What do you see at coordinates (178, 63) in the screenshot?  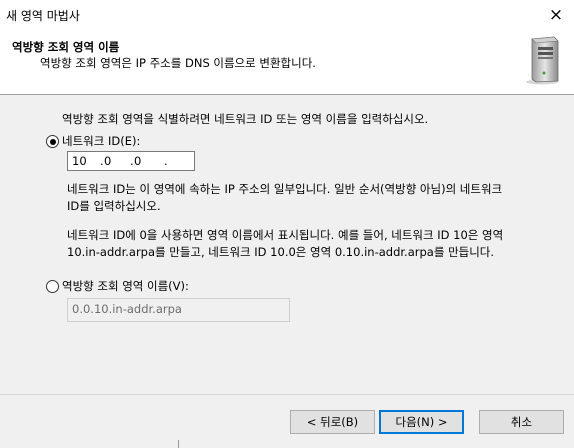 I see `page-subtitle: 역방향 조회 영역은 IP 주소를 DNS 이름으로 변환합니다.` at bounding box center [178, 63].